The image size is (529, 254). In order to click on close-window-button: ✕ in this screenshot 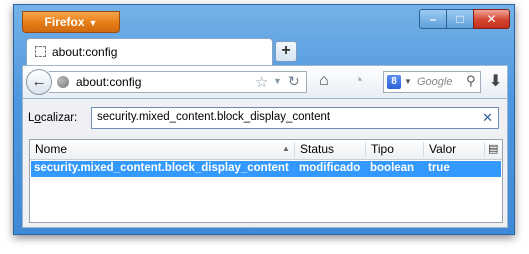, I will do `click(491, 19)`.